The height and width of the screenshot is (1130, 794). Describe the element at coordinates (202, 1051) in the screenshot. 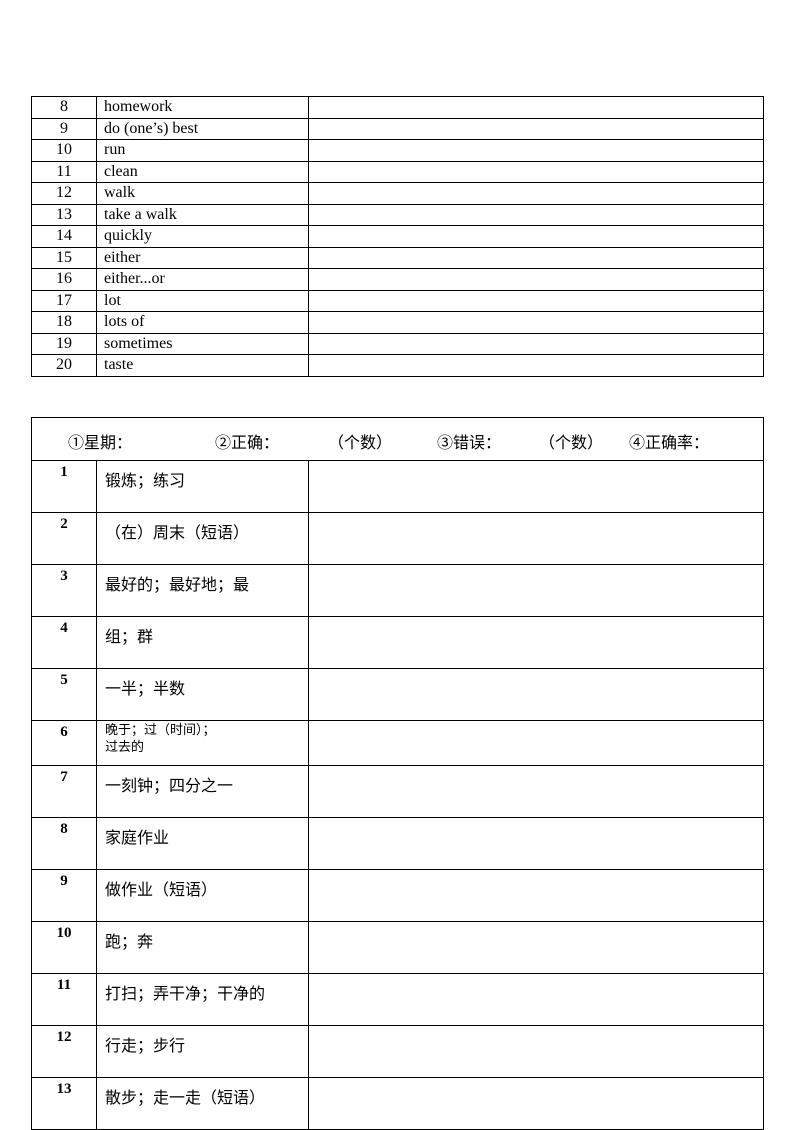

I see `chinese-meaning: 行走；步行` at that location.